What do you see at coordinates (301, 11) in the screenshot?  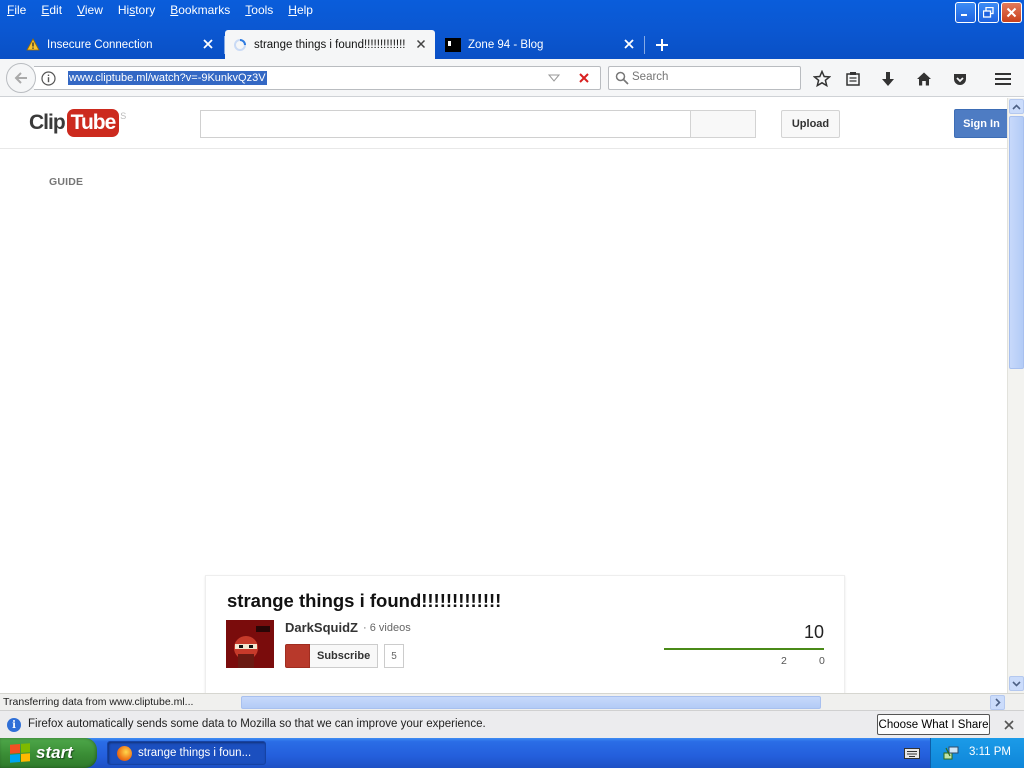 I see `menu-help: Help` at bounding box center [301, 11].